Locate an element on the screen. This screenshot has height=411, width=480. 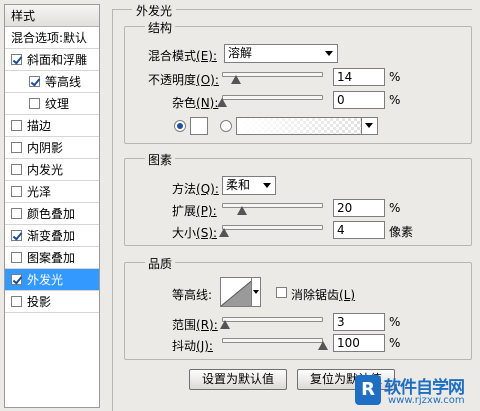
style-item-label: 渐变叠加 is located at coordinates (51, 236).